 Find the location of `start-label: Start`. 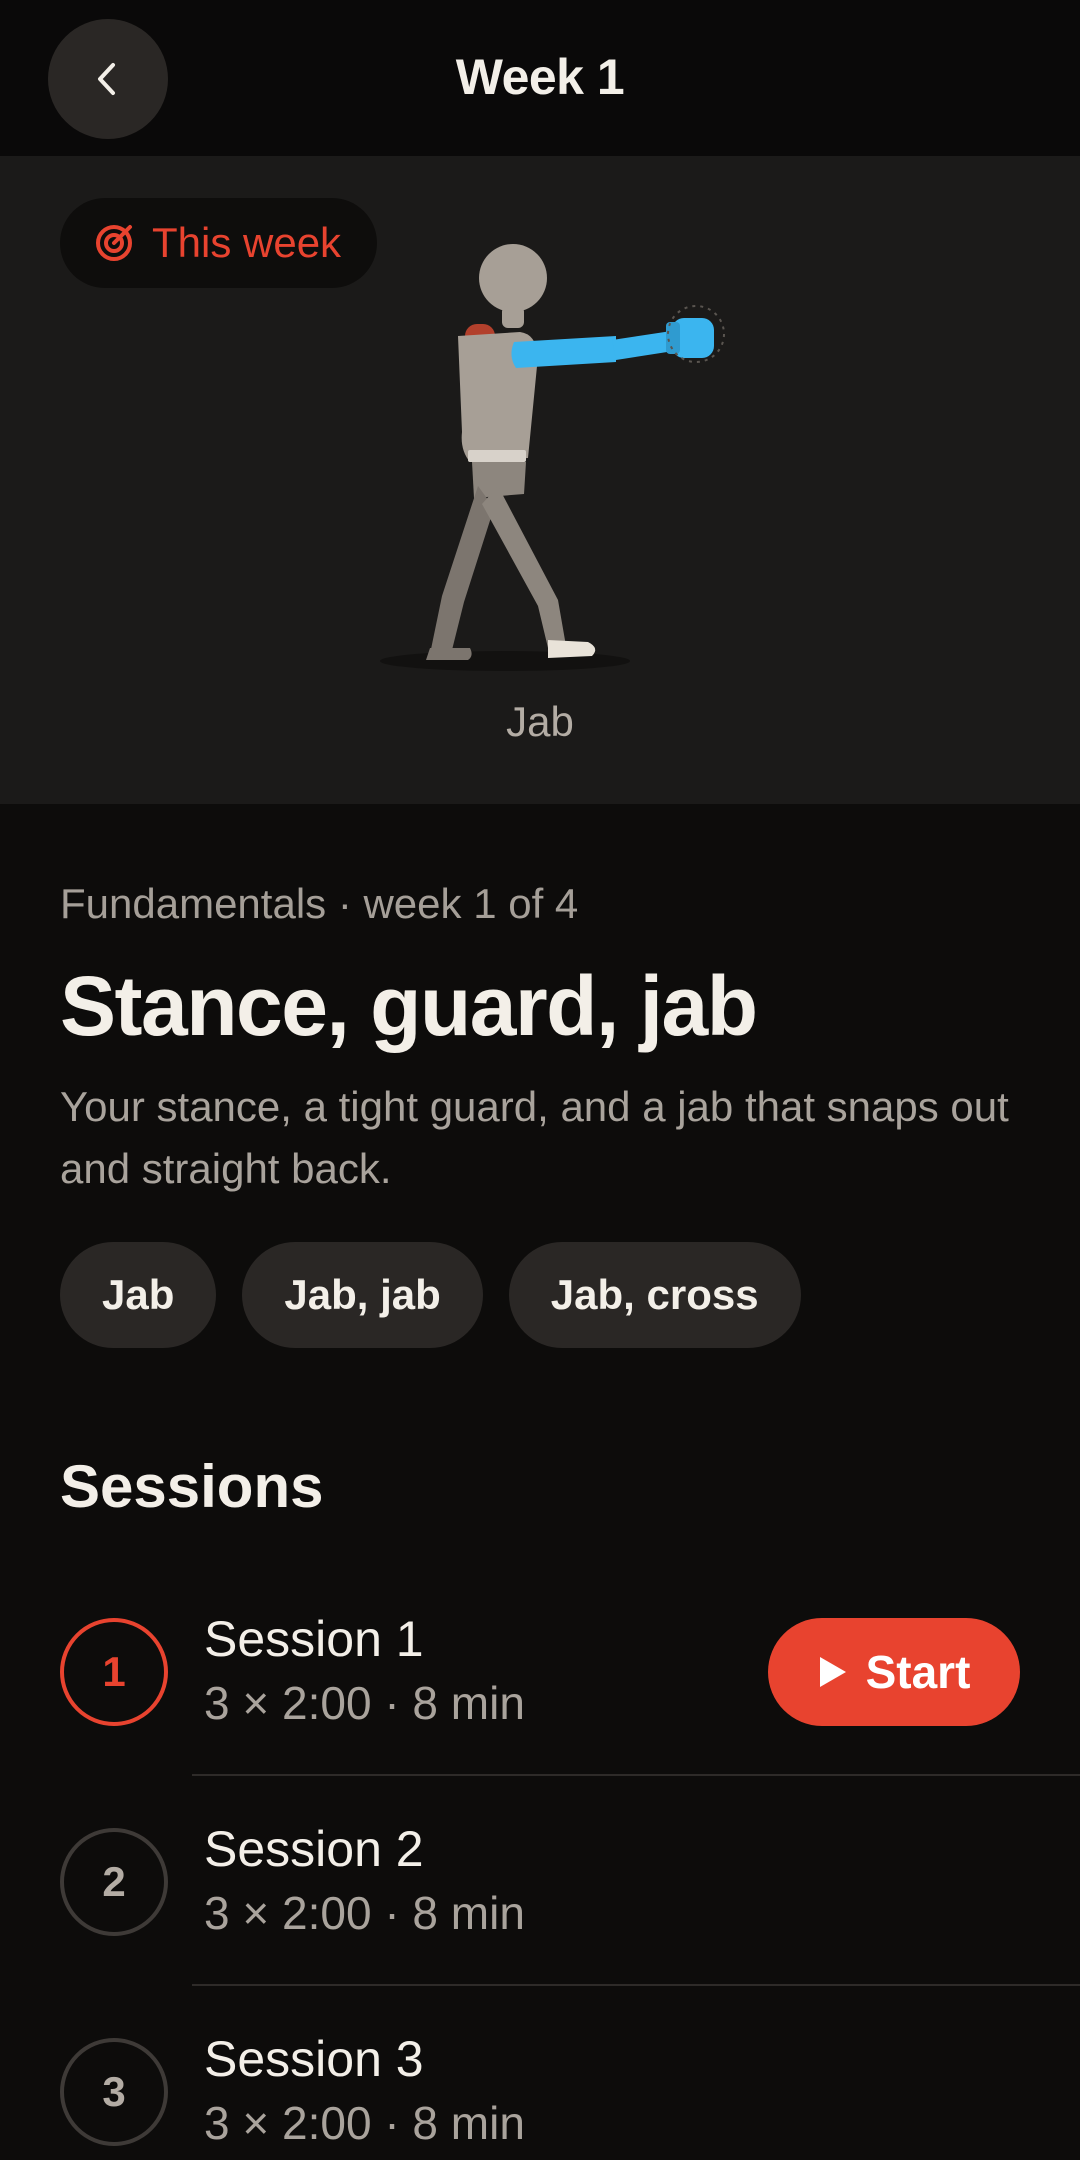

start-label: Start is located at coordinates (918, 1672).